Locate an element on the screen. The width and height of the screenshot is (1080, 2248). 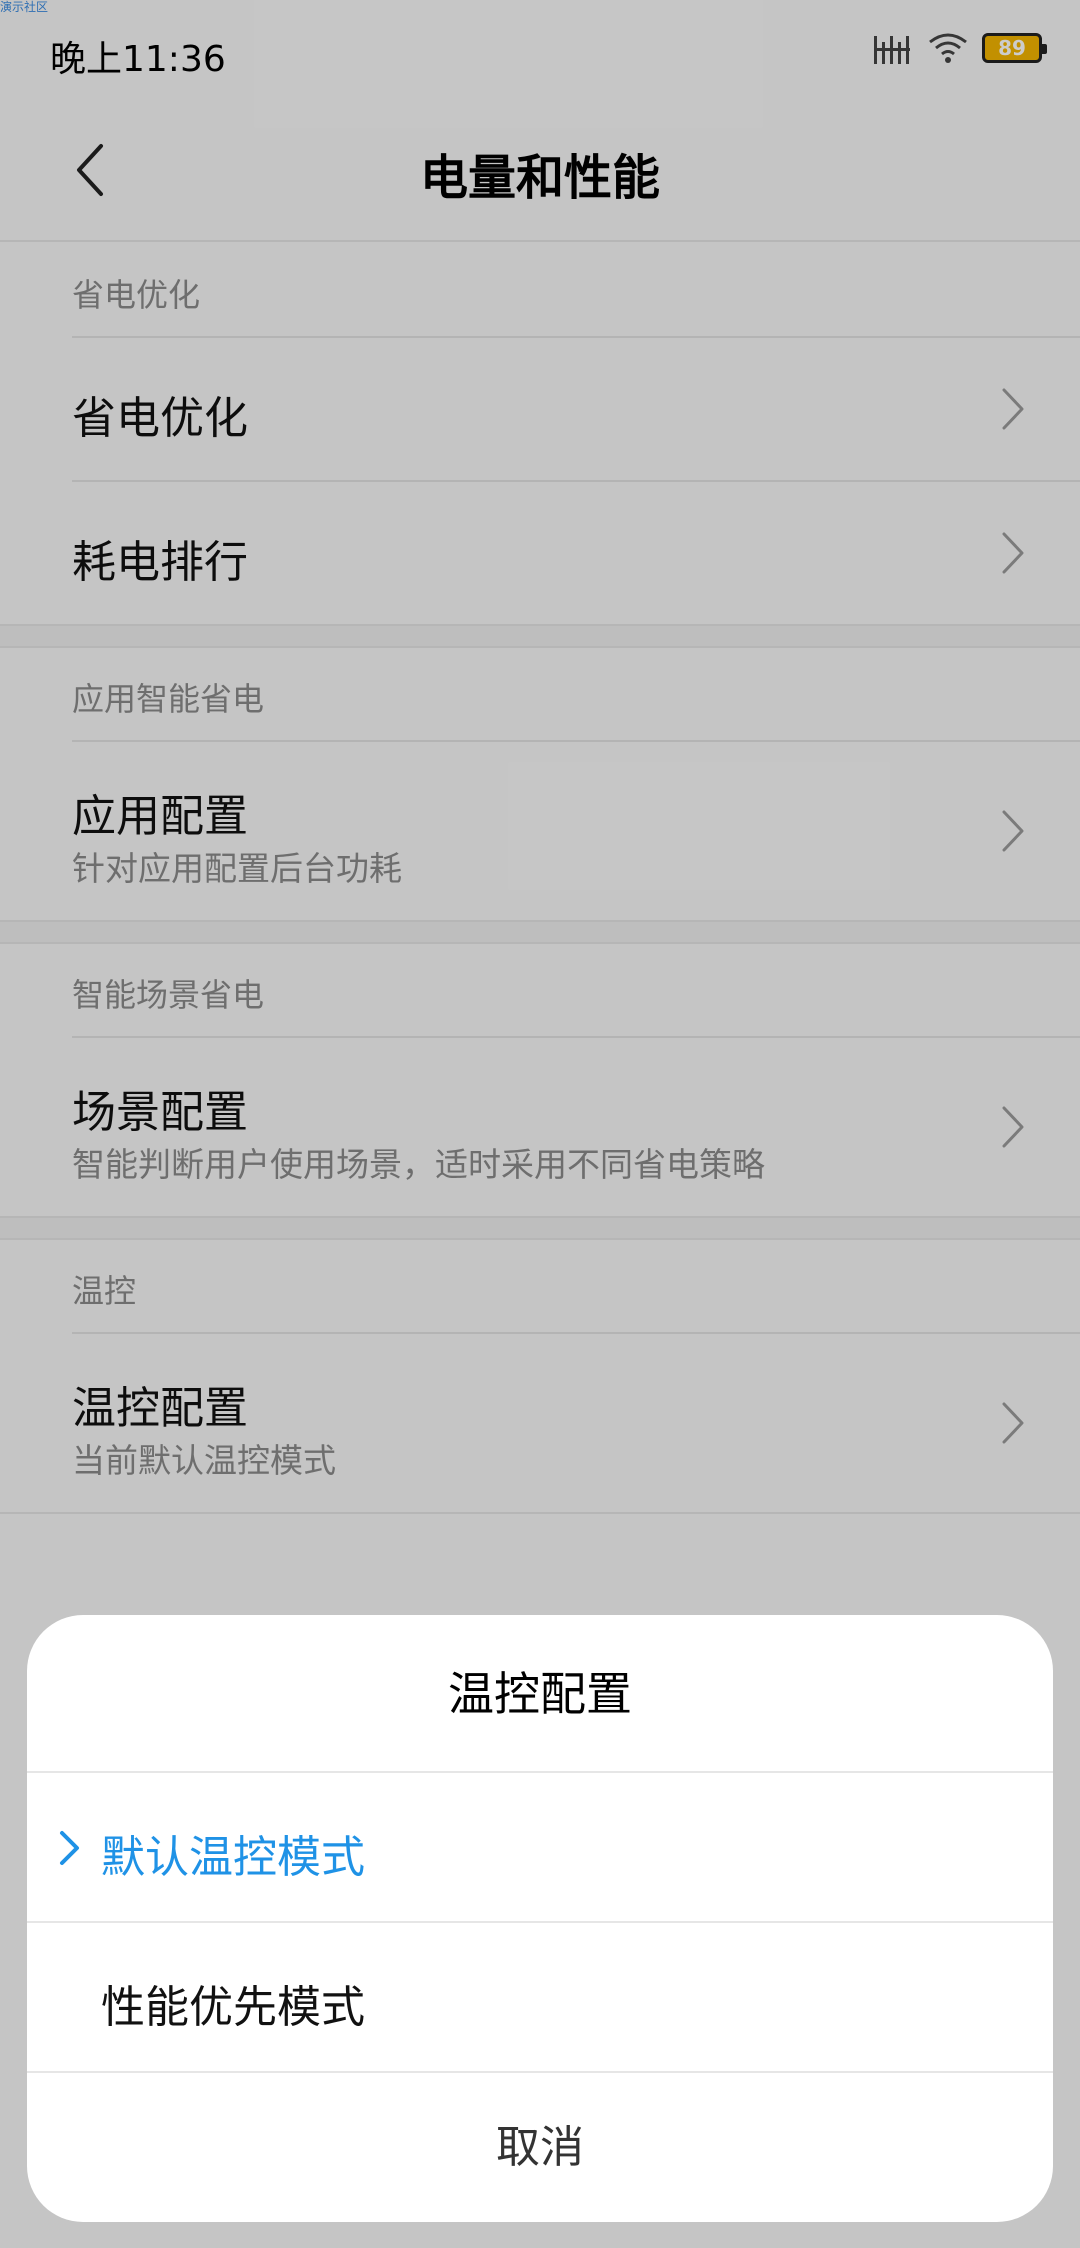
option-default-thermal-mode: 默认温控模式 is located at coordinates (540, 1848).